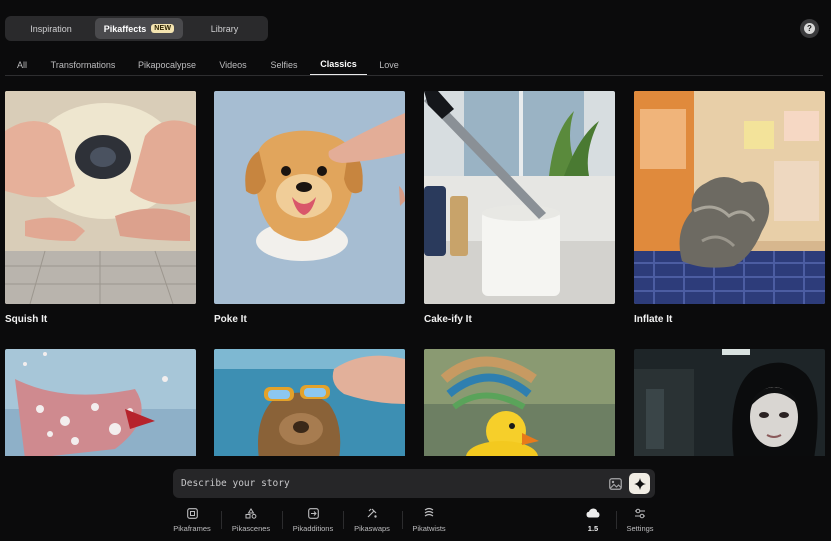  Describe the element at coordinates (640, 513) in the screenshot. I see `sliders-icon` at that location.